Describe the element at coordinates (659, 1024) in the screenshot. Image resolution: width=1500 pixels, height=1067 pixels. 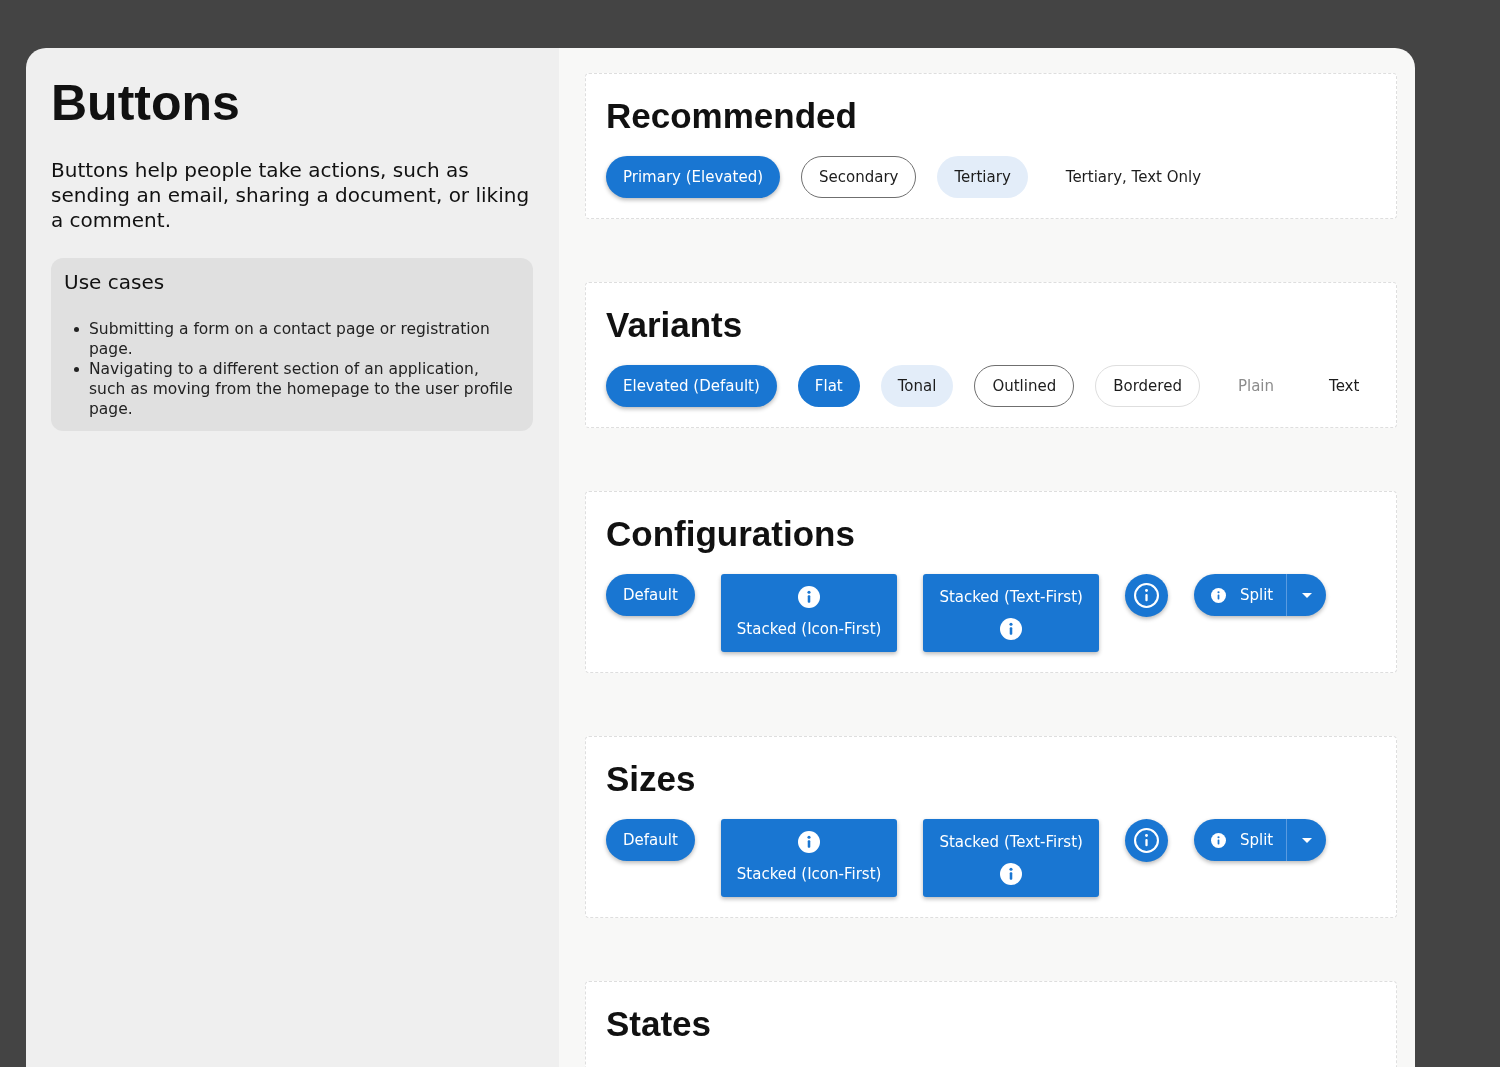
I see `section-heading: States` at that location.